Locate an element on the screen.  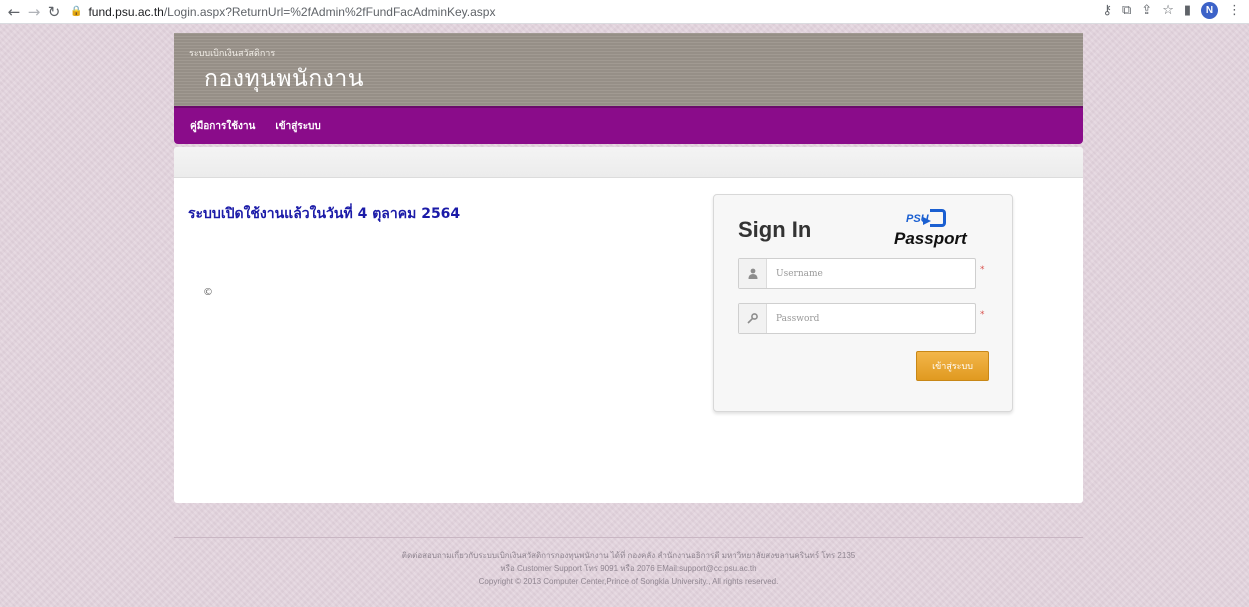
star-icon: ☆ is located at coordinates (1168, 10).